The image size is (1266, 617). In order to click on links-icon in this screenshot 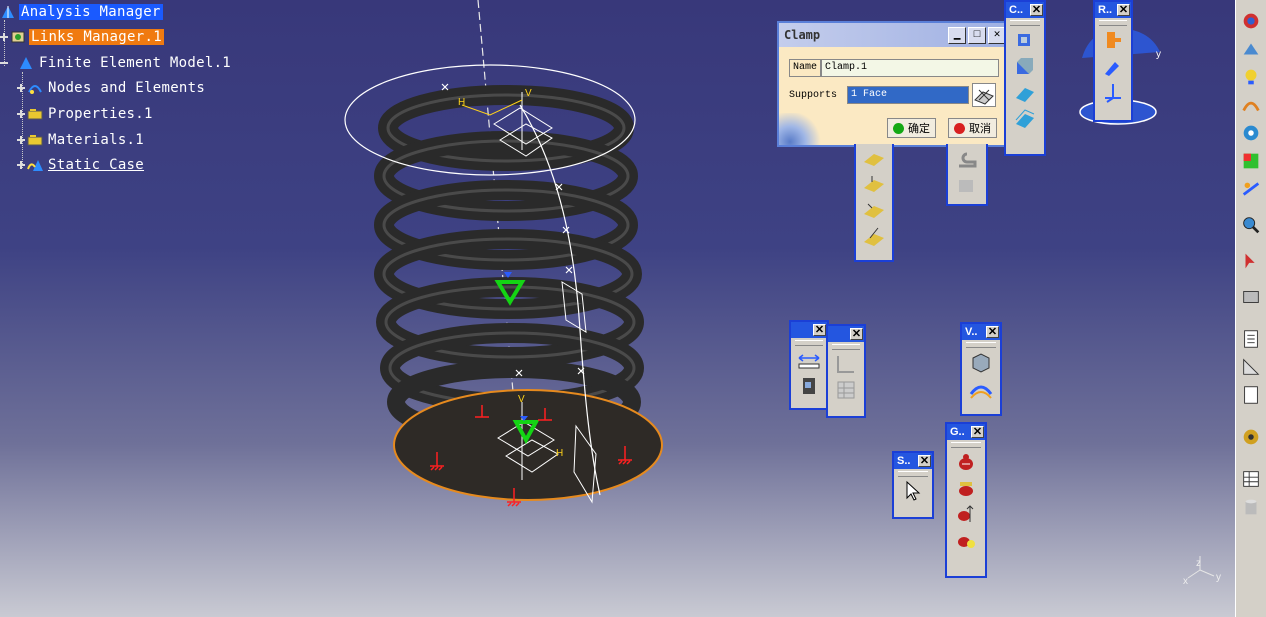, I will do `click(18, 37)`.